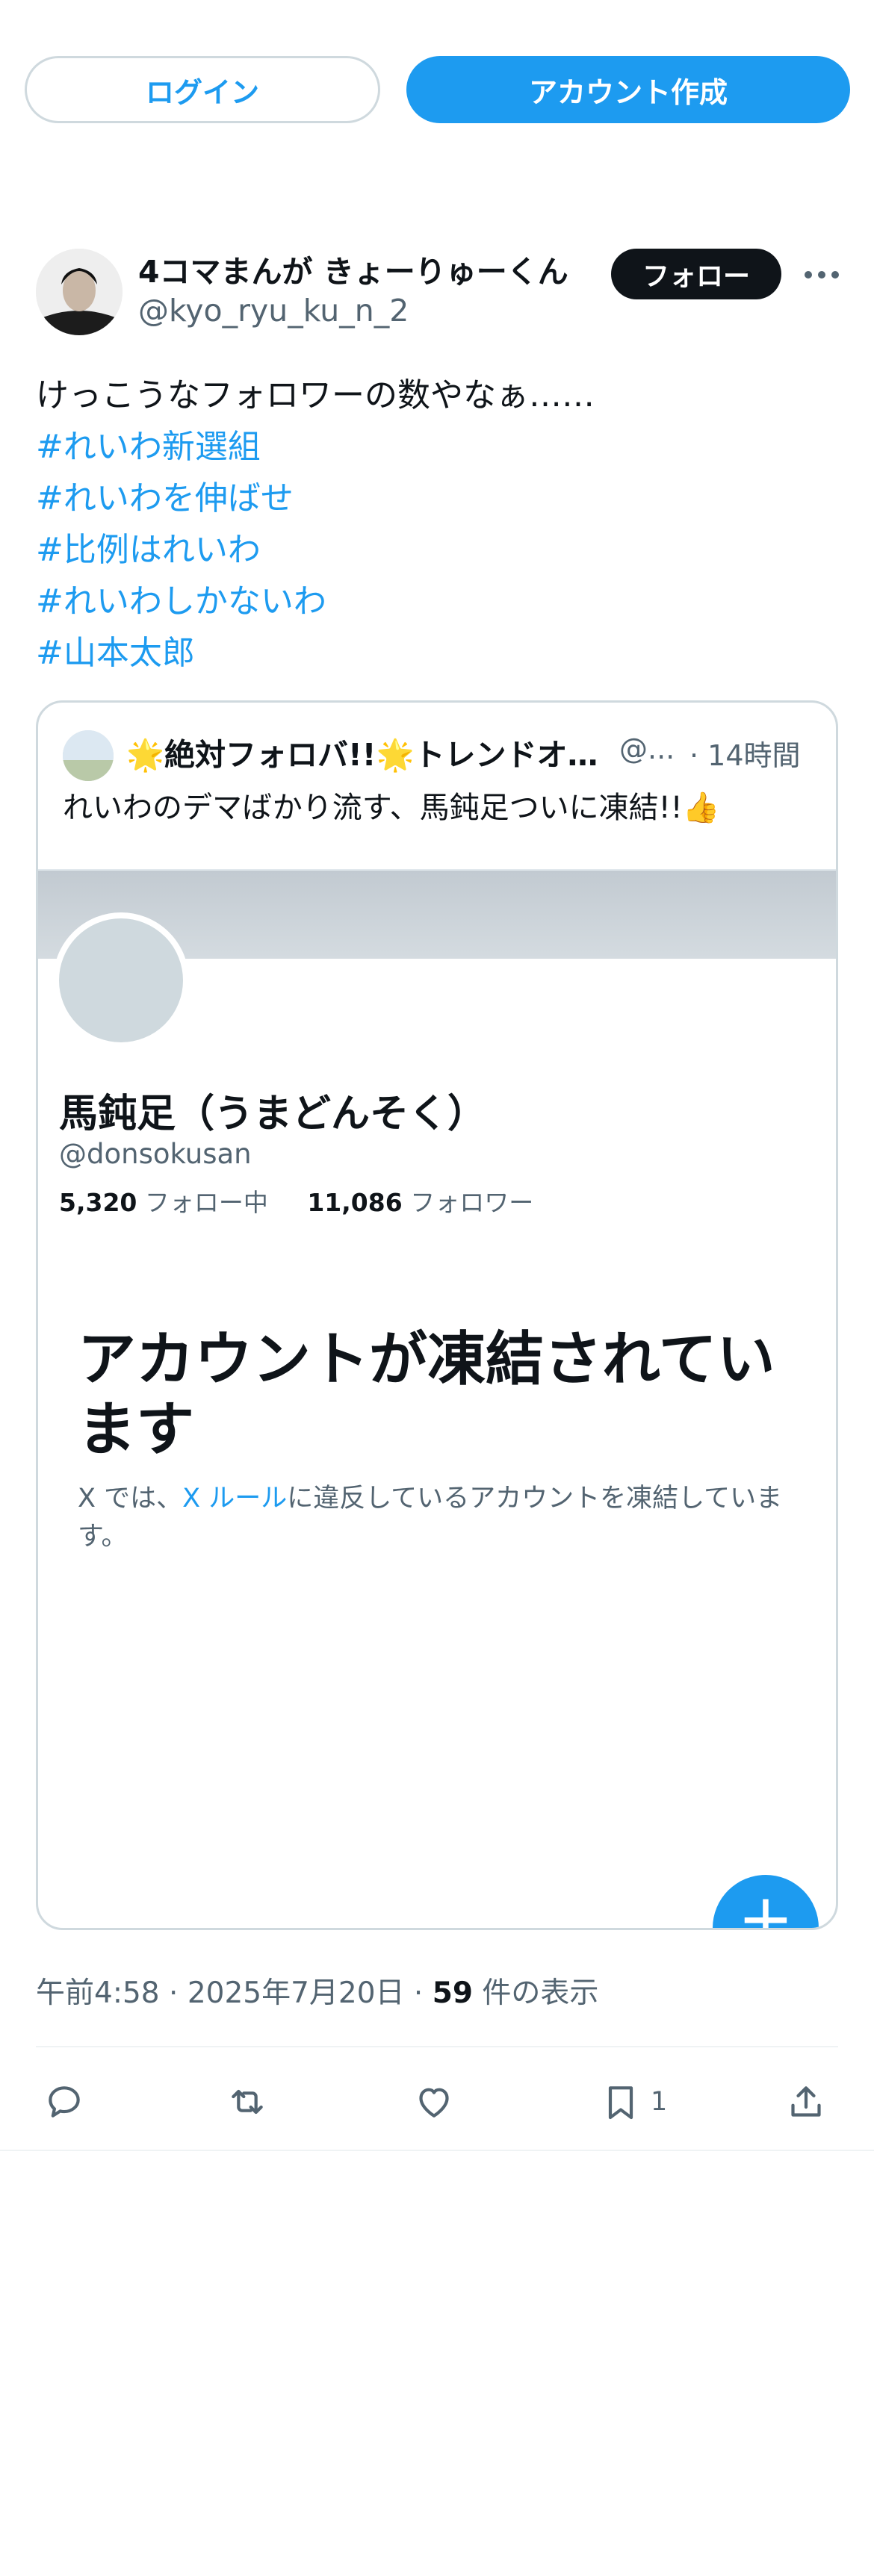 The height and width of the screenshot is (2576, 874). Describe the element at coordinates (540, 1993) in the screenshot. I see `views-label: 件の表示` at that location.